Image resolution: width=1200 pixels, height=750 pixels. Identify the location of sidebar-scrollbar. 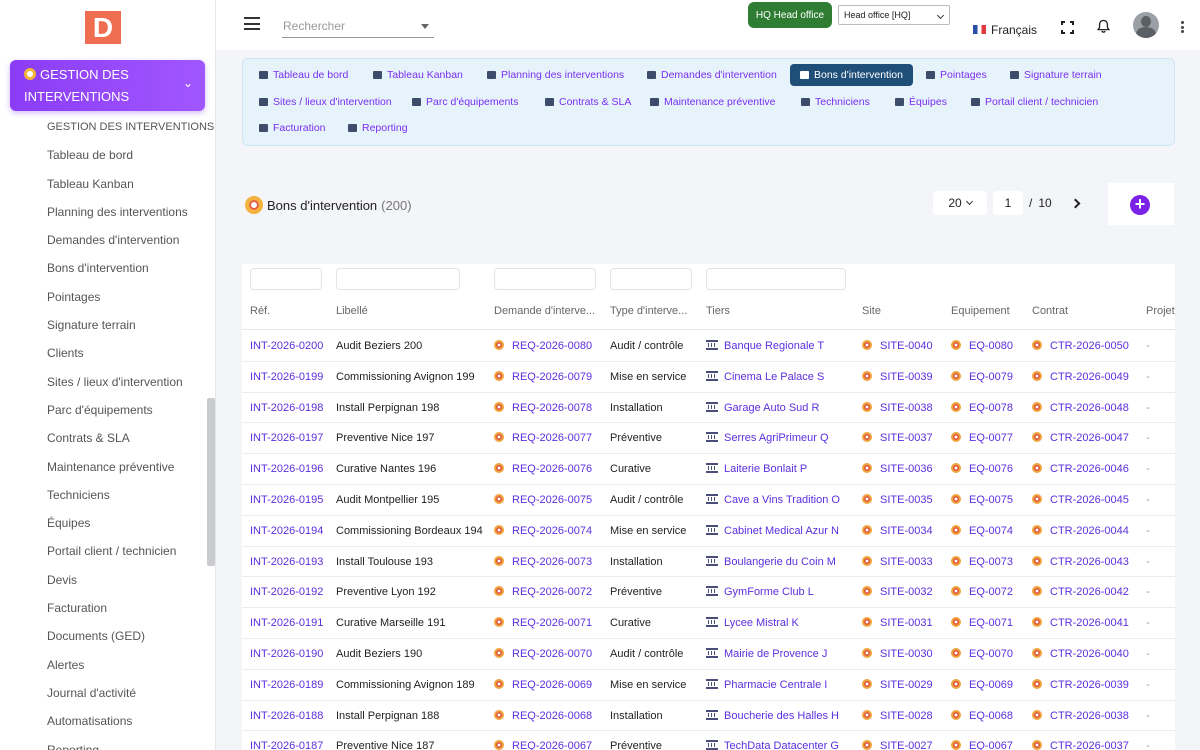
(211, 482).